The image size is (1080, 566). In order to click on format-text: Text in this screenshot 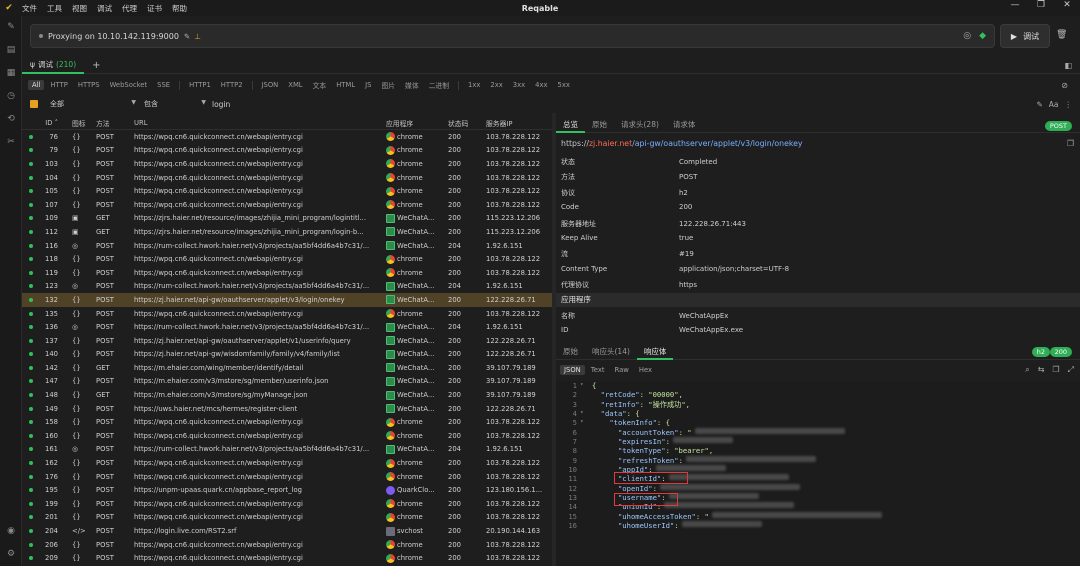, I will do `click(598, 370)`.